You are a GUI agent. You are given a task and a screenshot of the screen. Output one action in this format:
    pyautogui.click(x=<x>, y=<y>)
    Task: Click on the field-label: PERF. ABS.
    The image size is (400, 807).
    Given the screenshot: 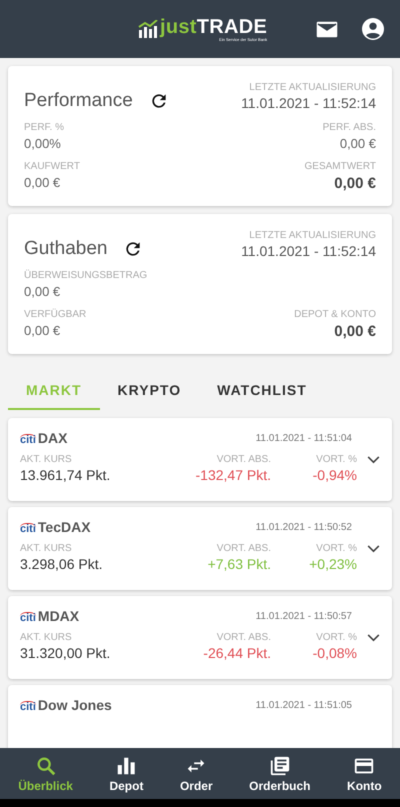 What is the action you would take?
    pyautogui.click(x=349, y=127)
    